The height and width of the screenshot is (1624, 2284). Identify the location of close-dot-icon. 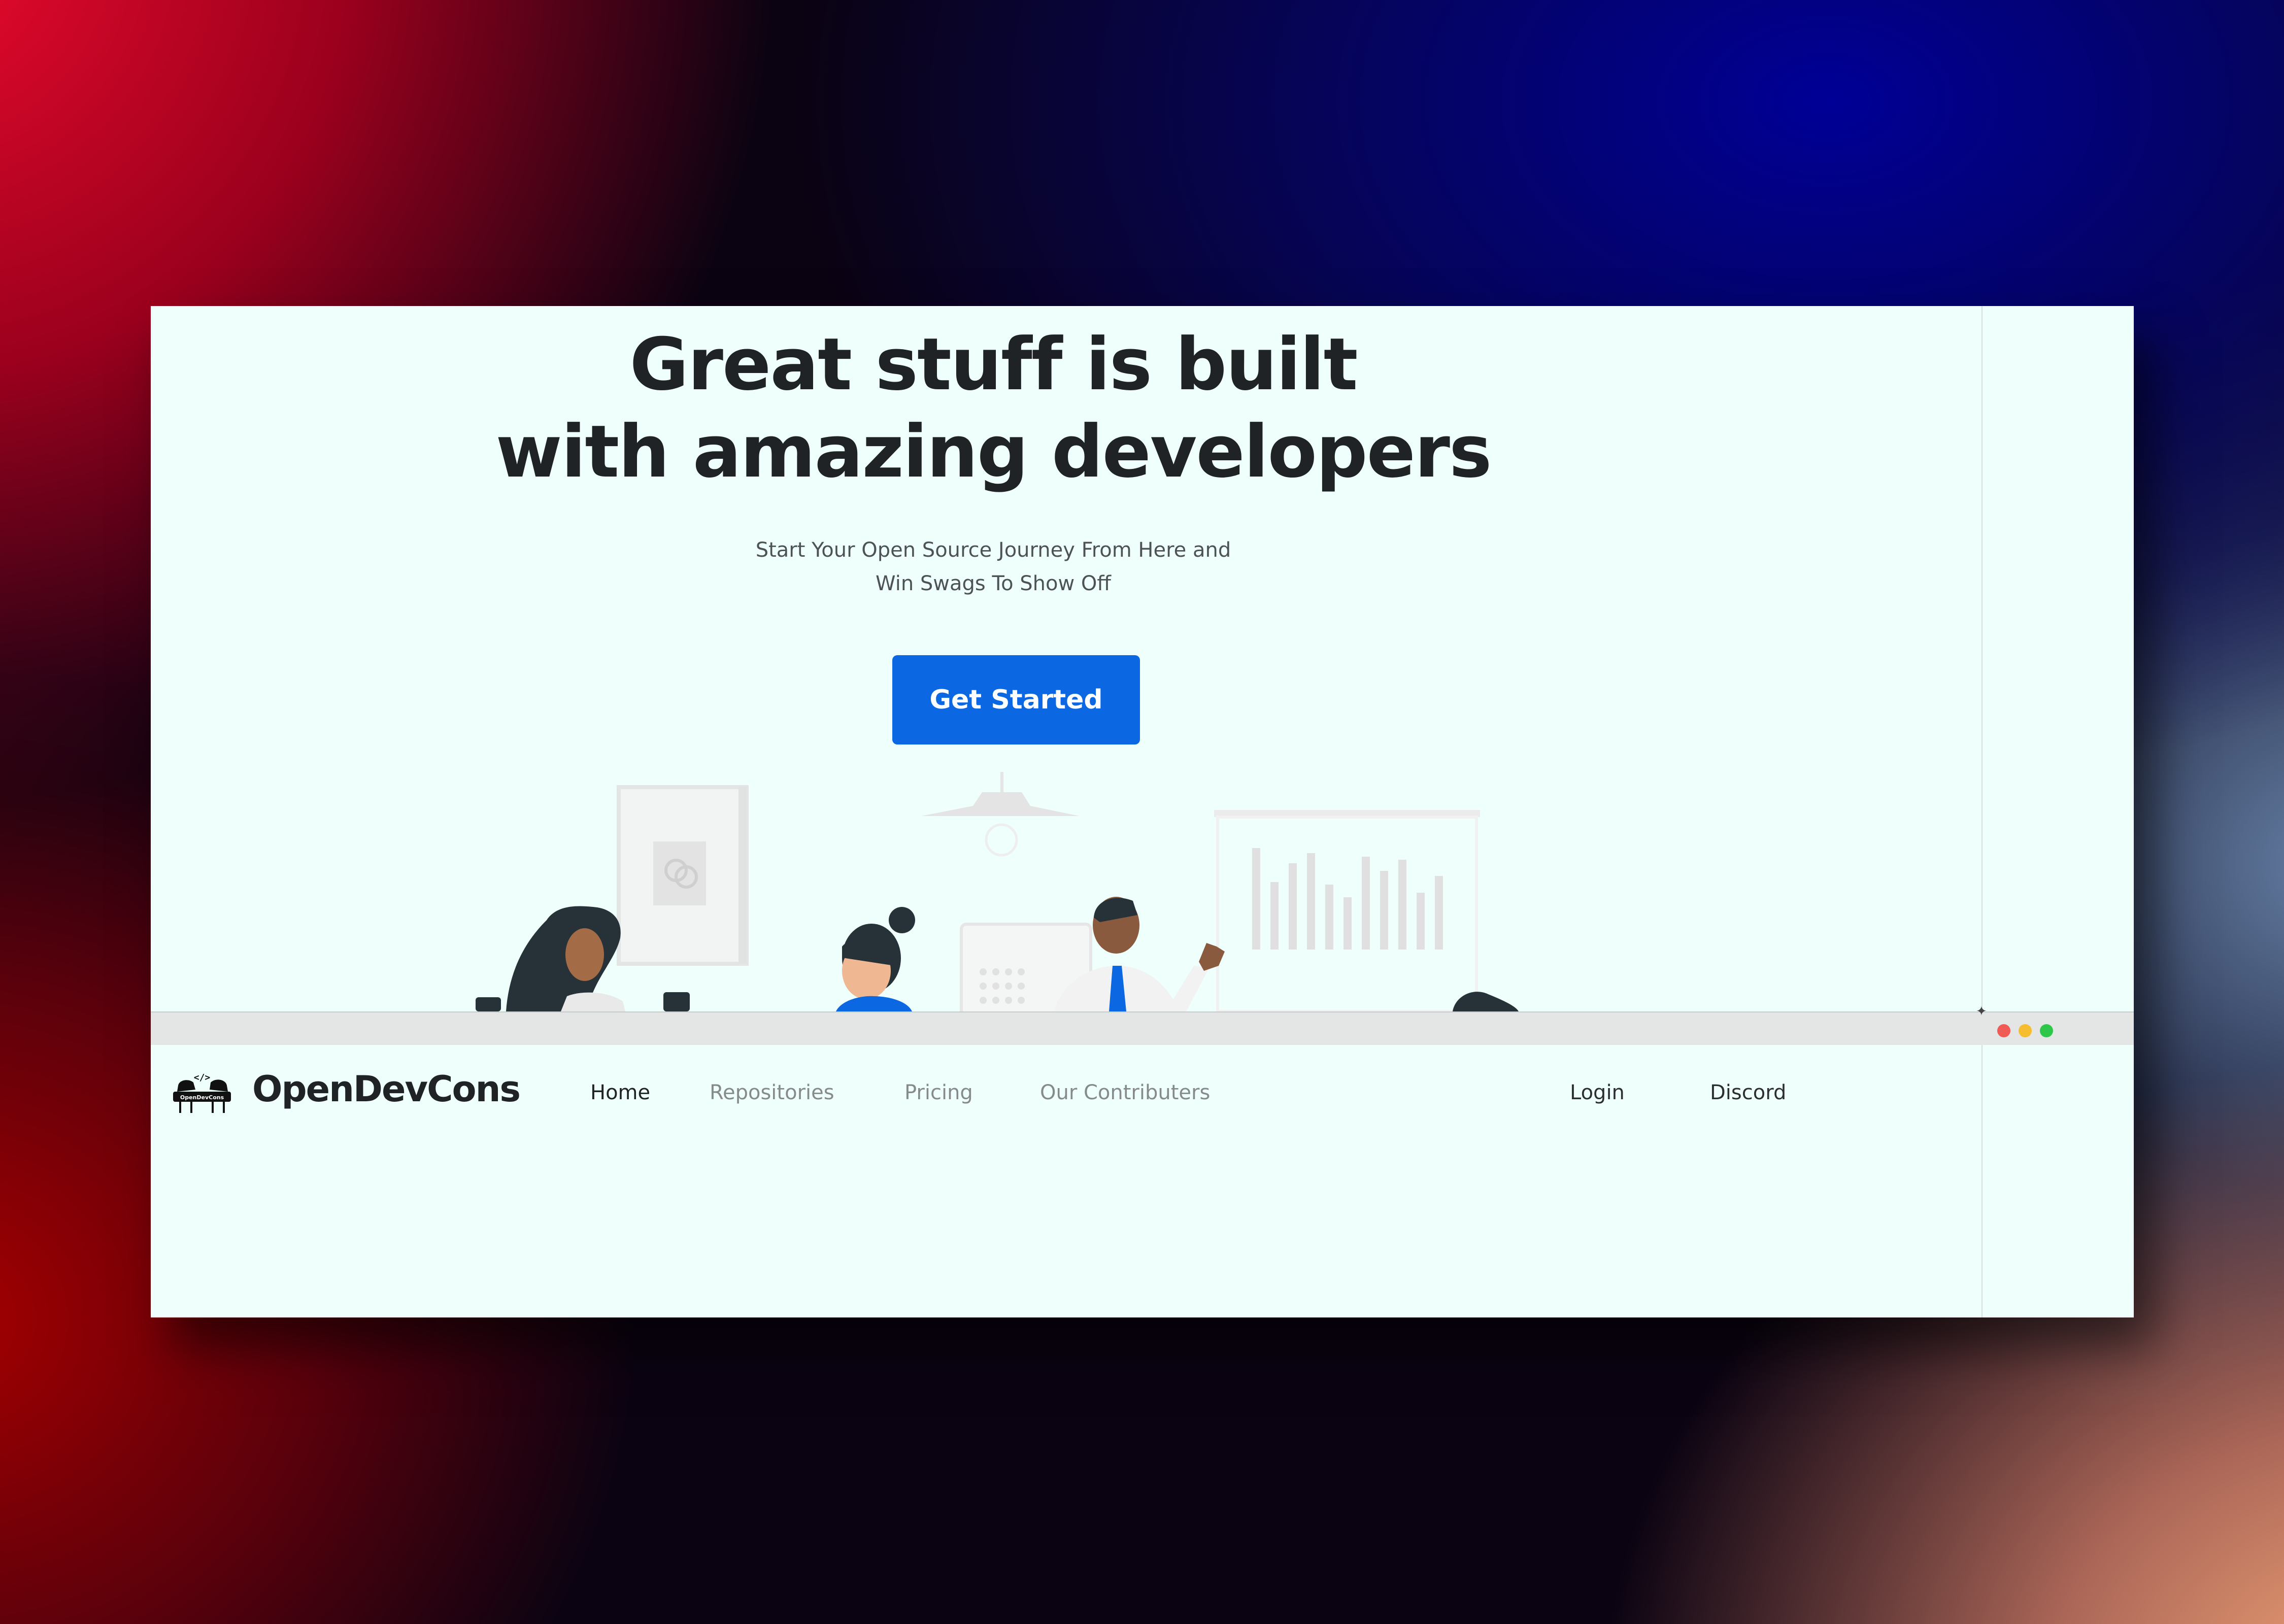
(2003, 1030).